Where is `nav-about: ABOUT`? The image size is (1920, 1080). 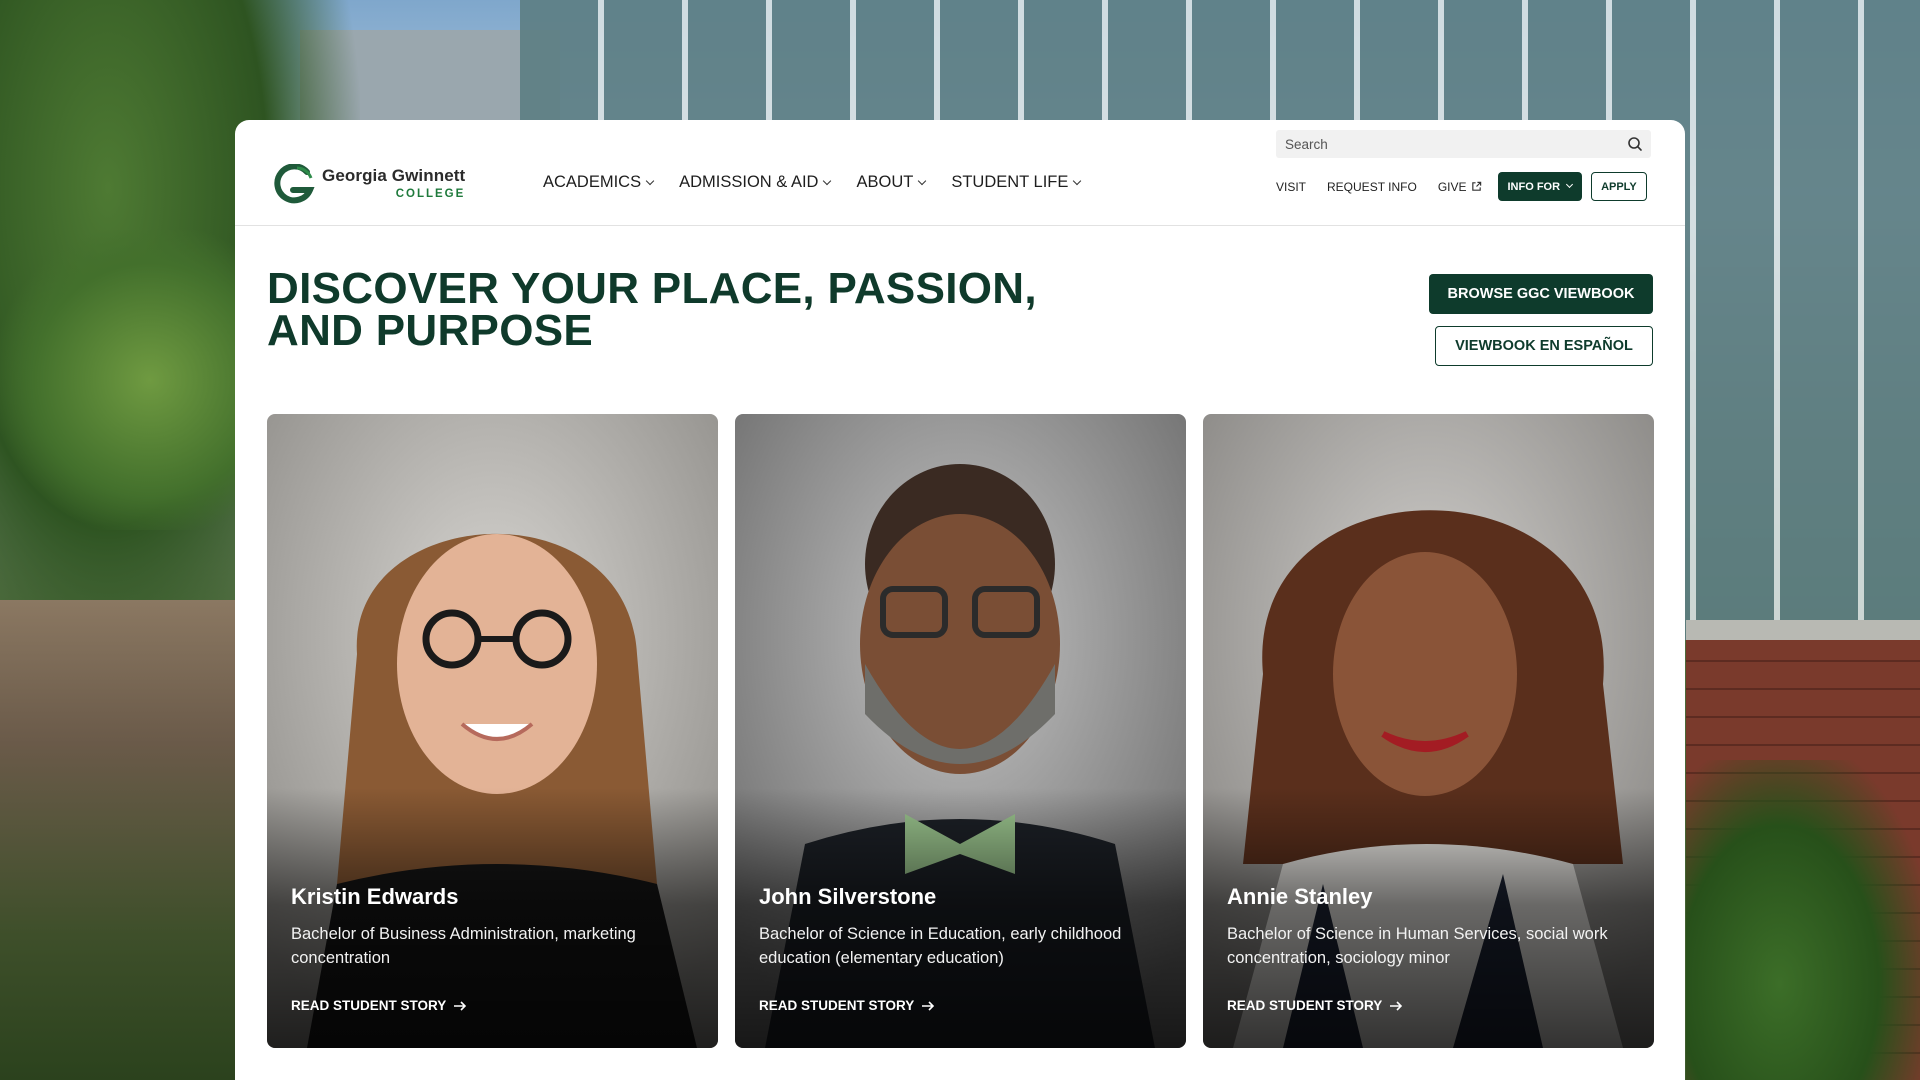
nav-about: ABOUT is located at coordinates (891, 182).